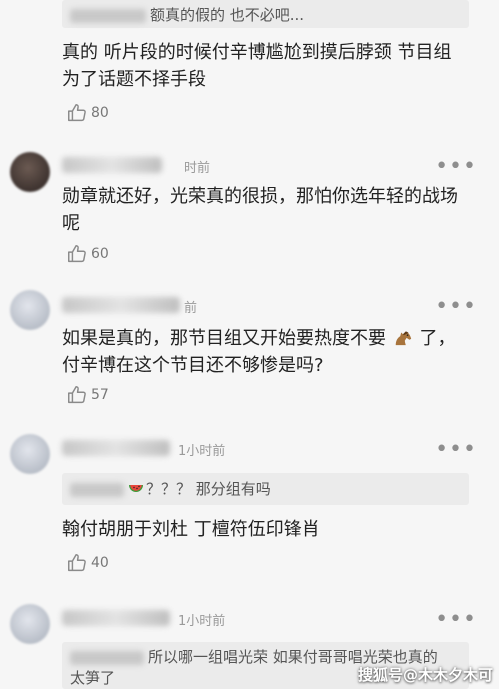  I want to click on comment-text: 勋章就还好，光荣真的很损，那怕你选年轻的战场呢, so click(260, 210).